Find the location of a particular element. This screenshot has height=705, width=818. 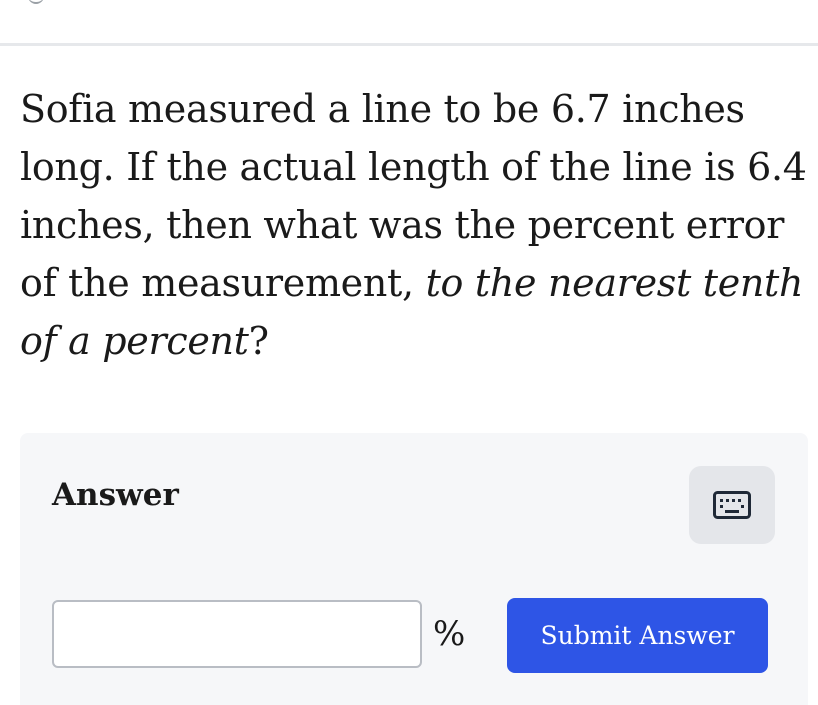

answer-label: Answer is located at coordinates (115, 495).